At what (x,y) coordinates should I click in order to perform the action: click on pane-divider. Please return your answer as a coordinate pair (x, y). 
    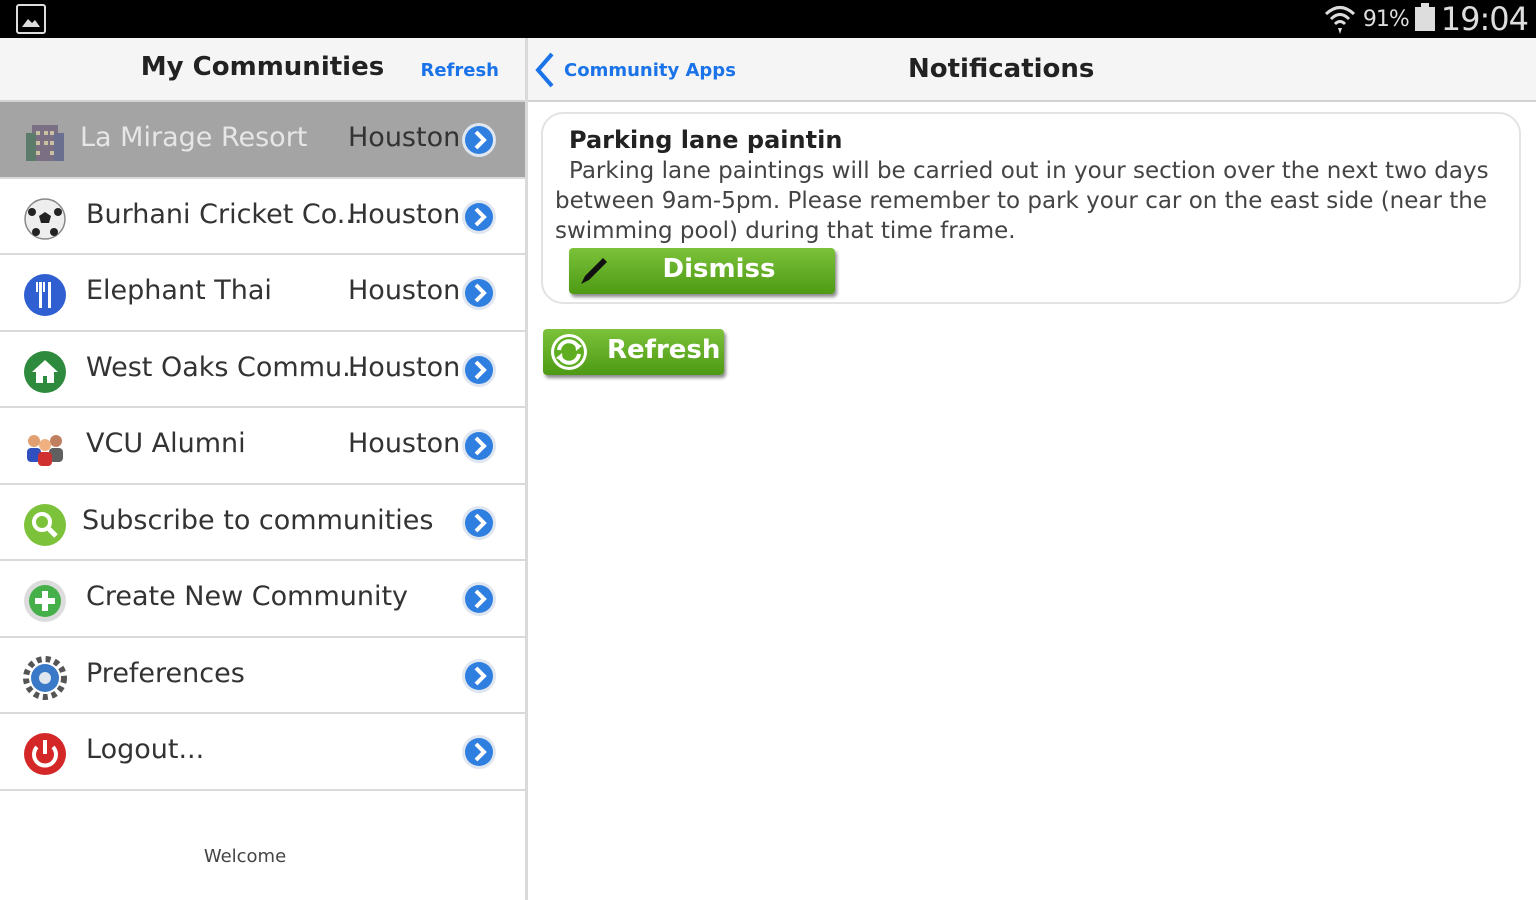
    Looking at the image, I should click on (526, 469).